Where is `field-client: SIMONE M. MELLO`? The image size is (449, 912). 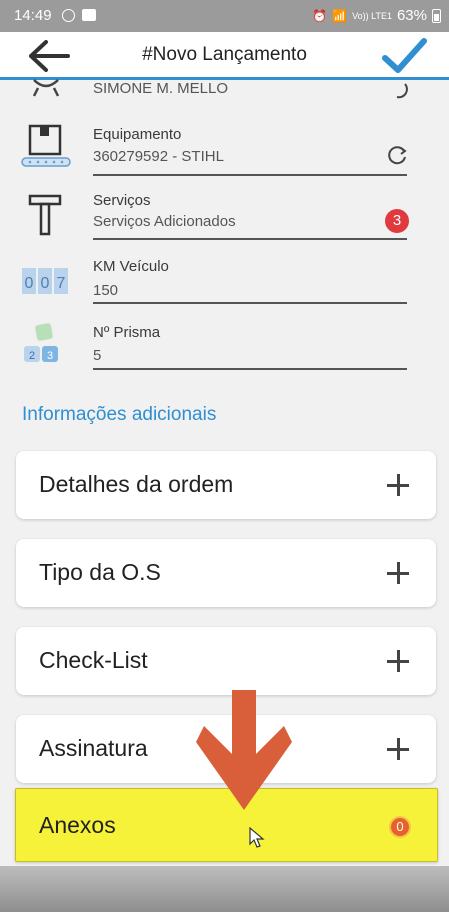
field-client: SIMONE M. MELLO is located at coordinates (224, 89).